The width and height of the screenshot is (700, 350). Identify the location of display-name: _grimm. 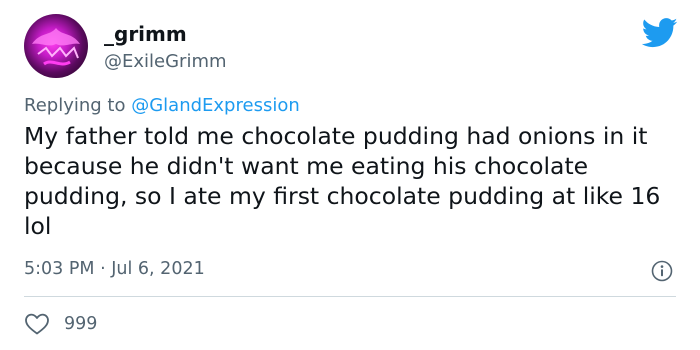
(145, 34).